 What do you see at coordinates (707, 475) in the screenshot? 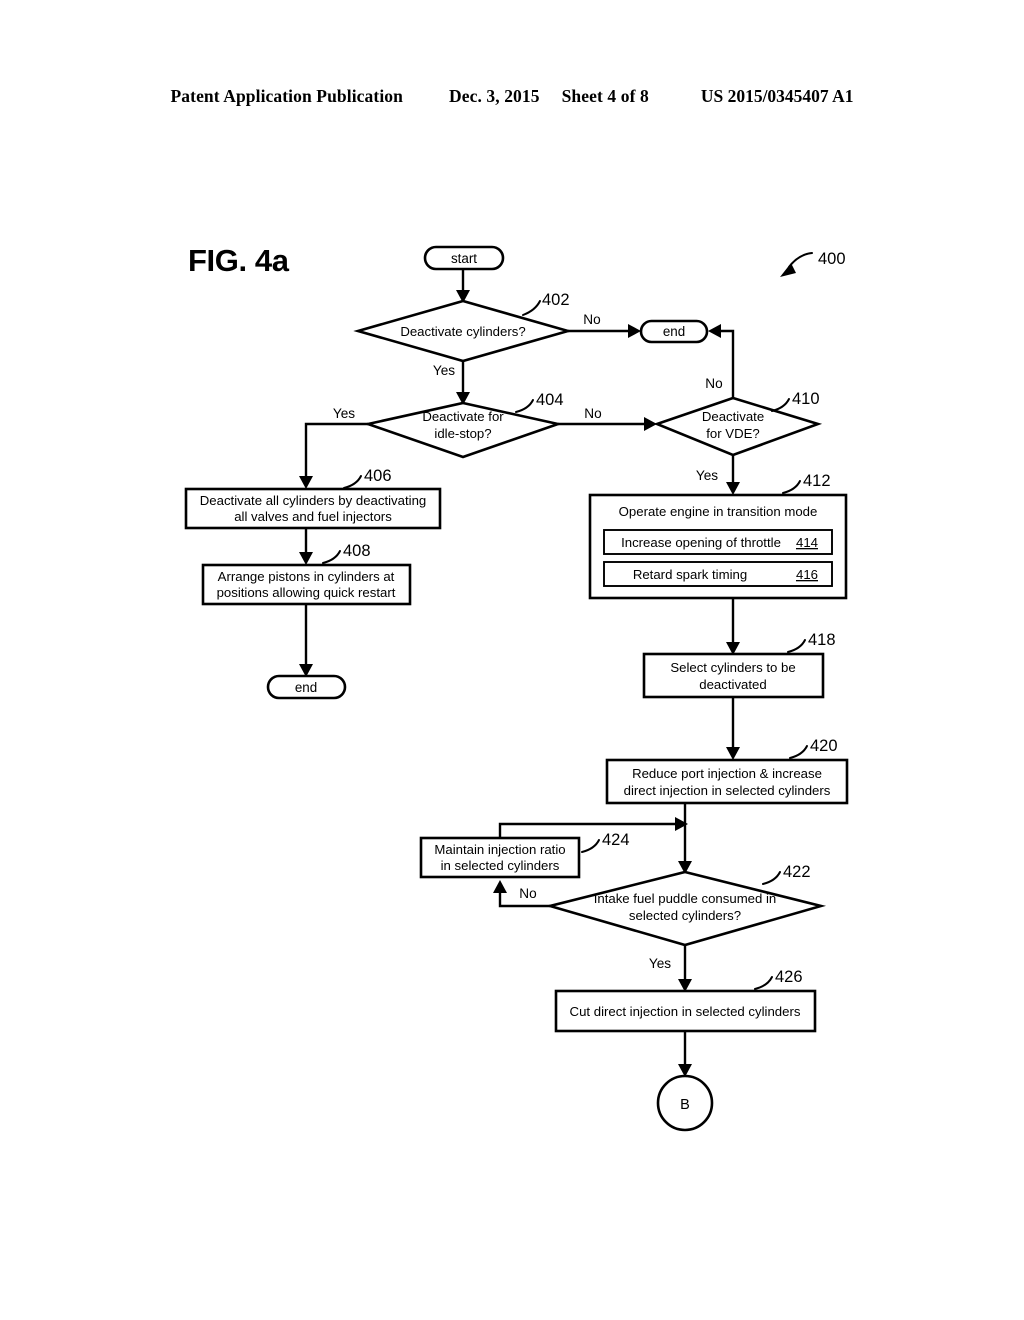
I see `edge-label-410-yes: Yes` at bounding box center [707, 475].